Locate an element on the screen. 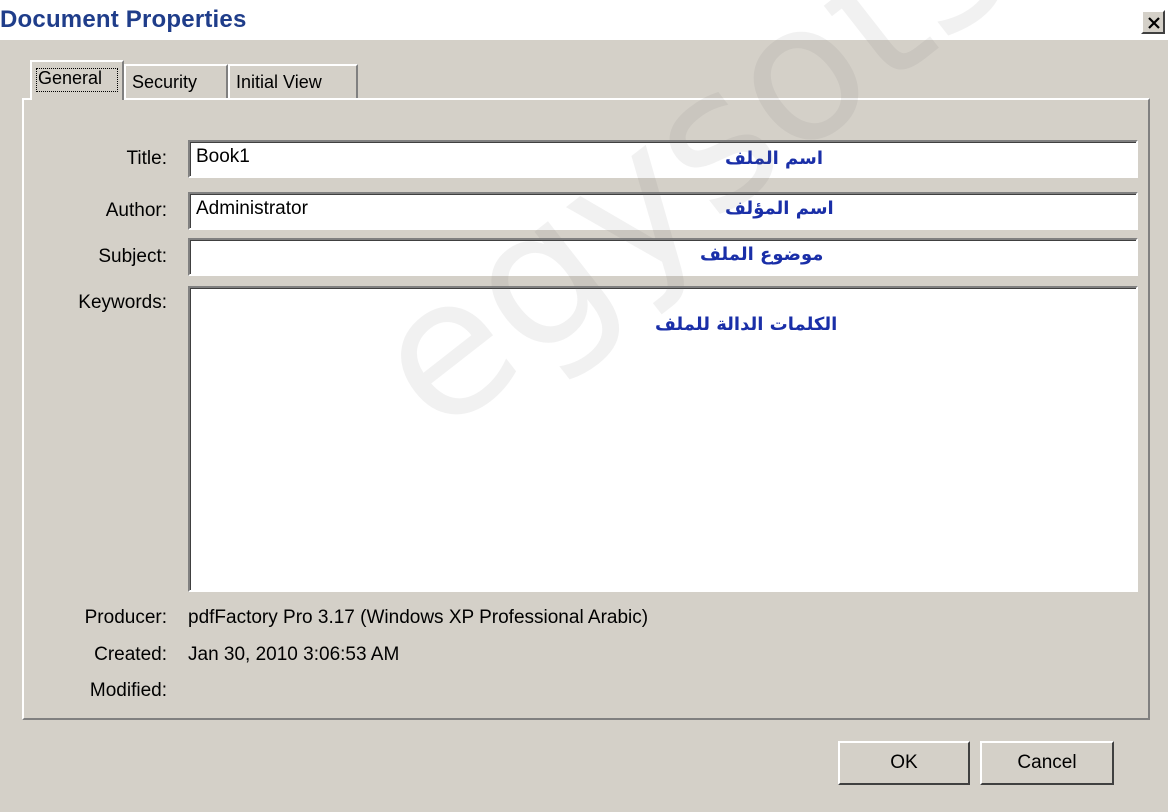 Image resolution: width=1168 pixels, height=812 pixels. keywords-label: Keywords: is located at coordinates (122, 302).